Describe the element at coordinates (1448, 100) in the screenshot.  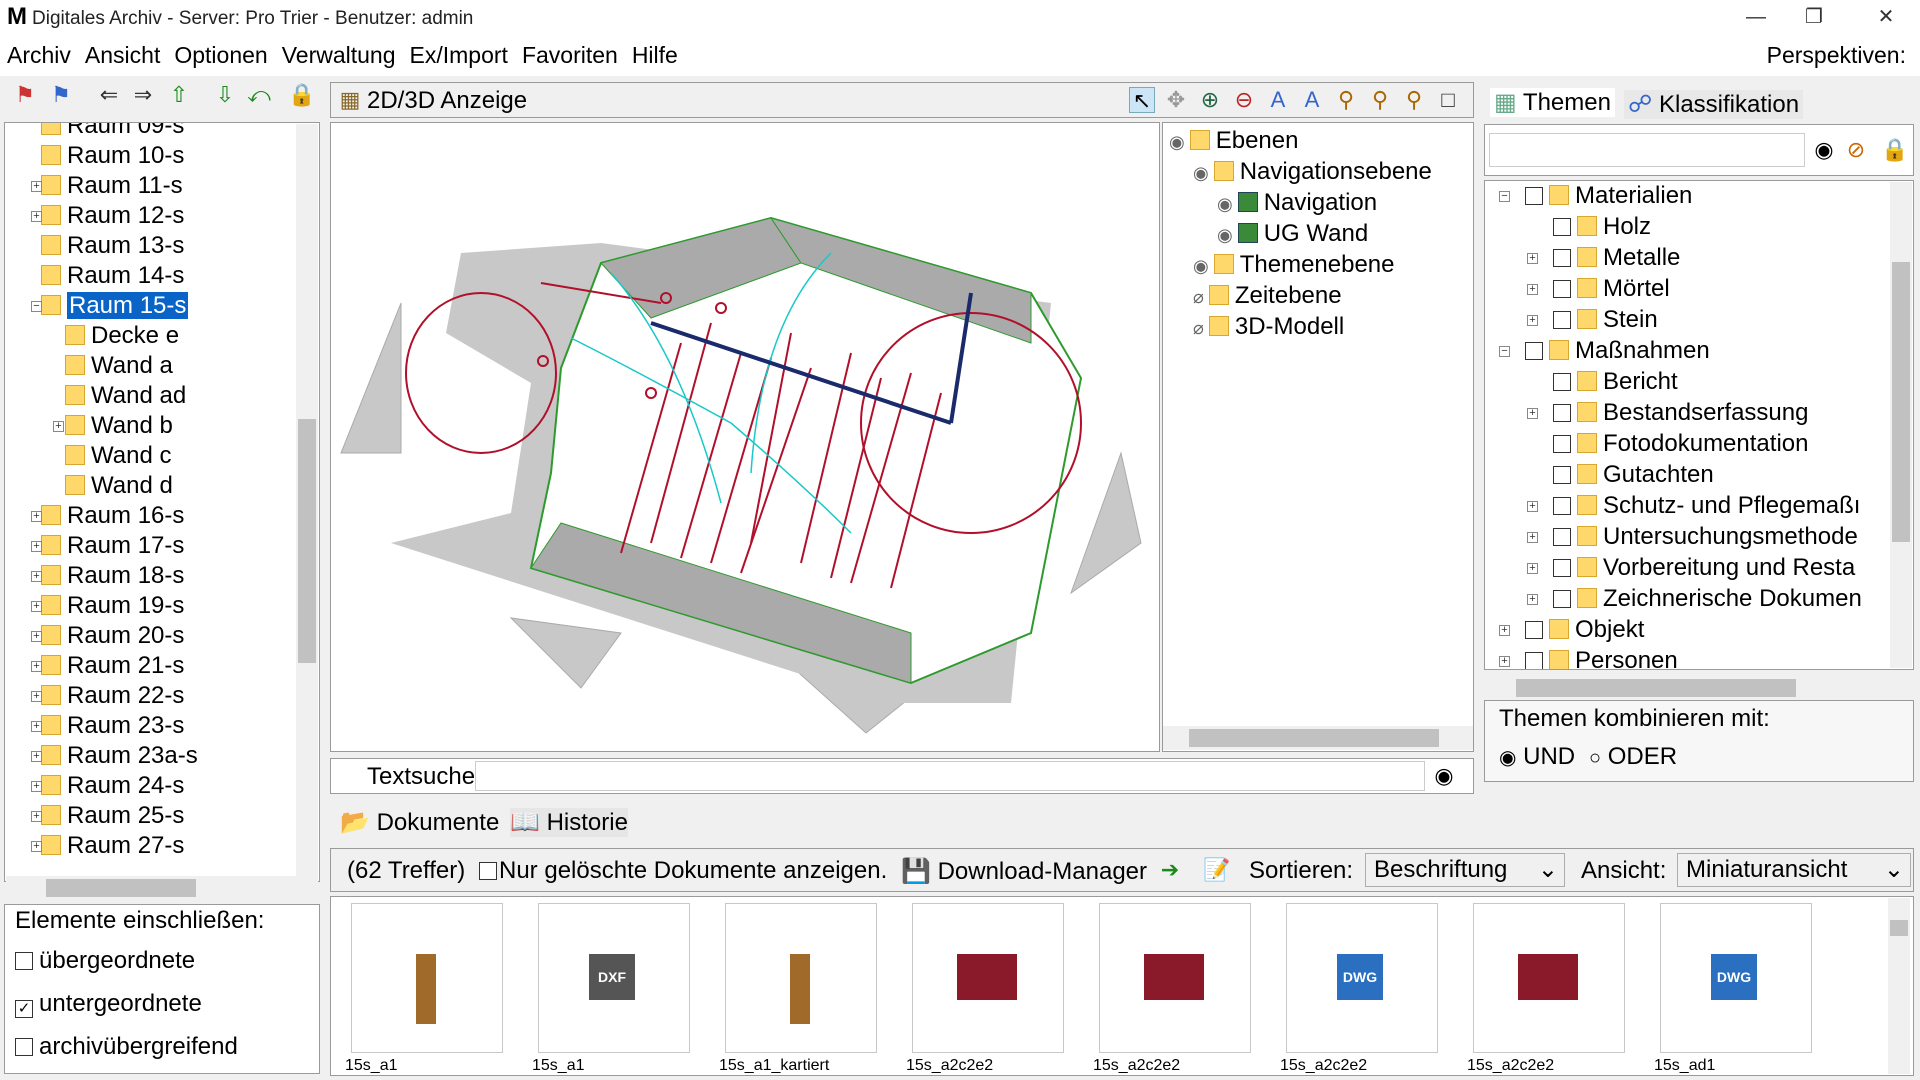
I see `fullscreen-icon: □` at that location.